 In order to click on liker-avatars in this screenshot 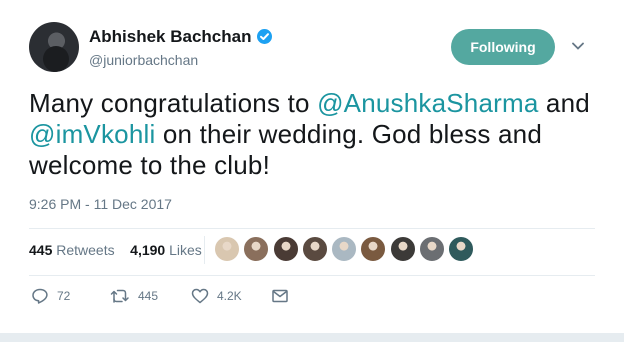, I will do `click(346, 250)`.